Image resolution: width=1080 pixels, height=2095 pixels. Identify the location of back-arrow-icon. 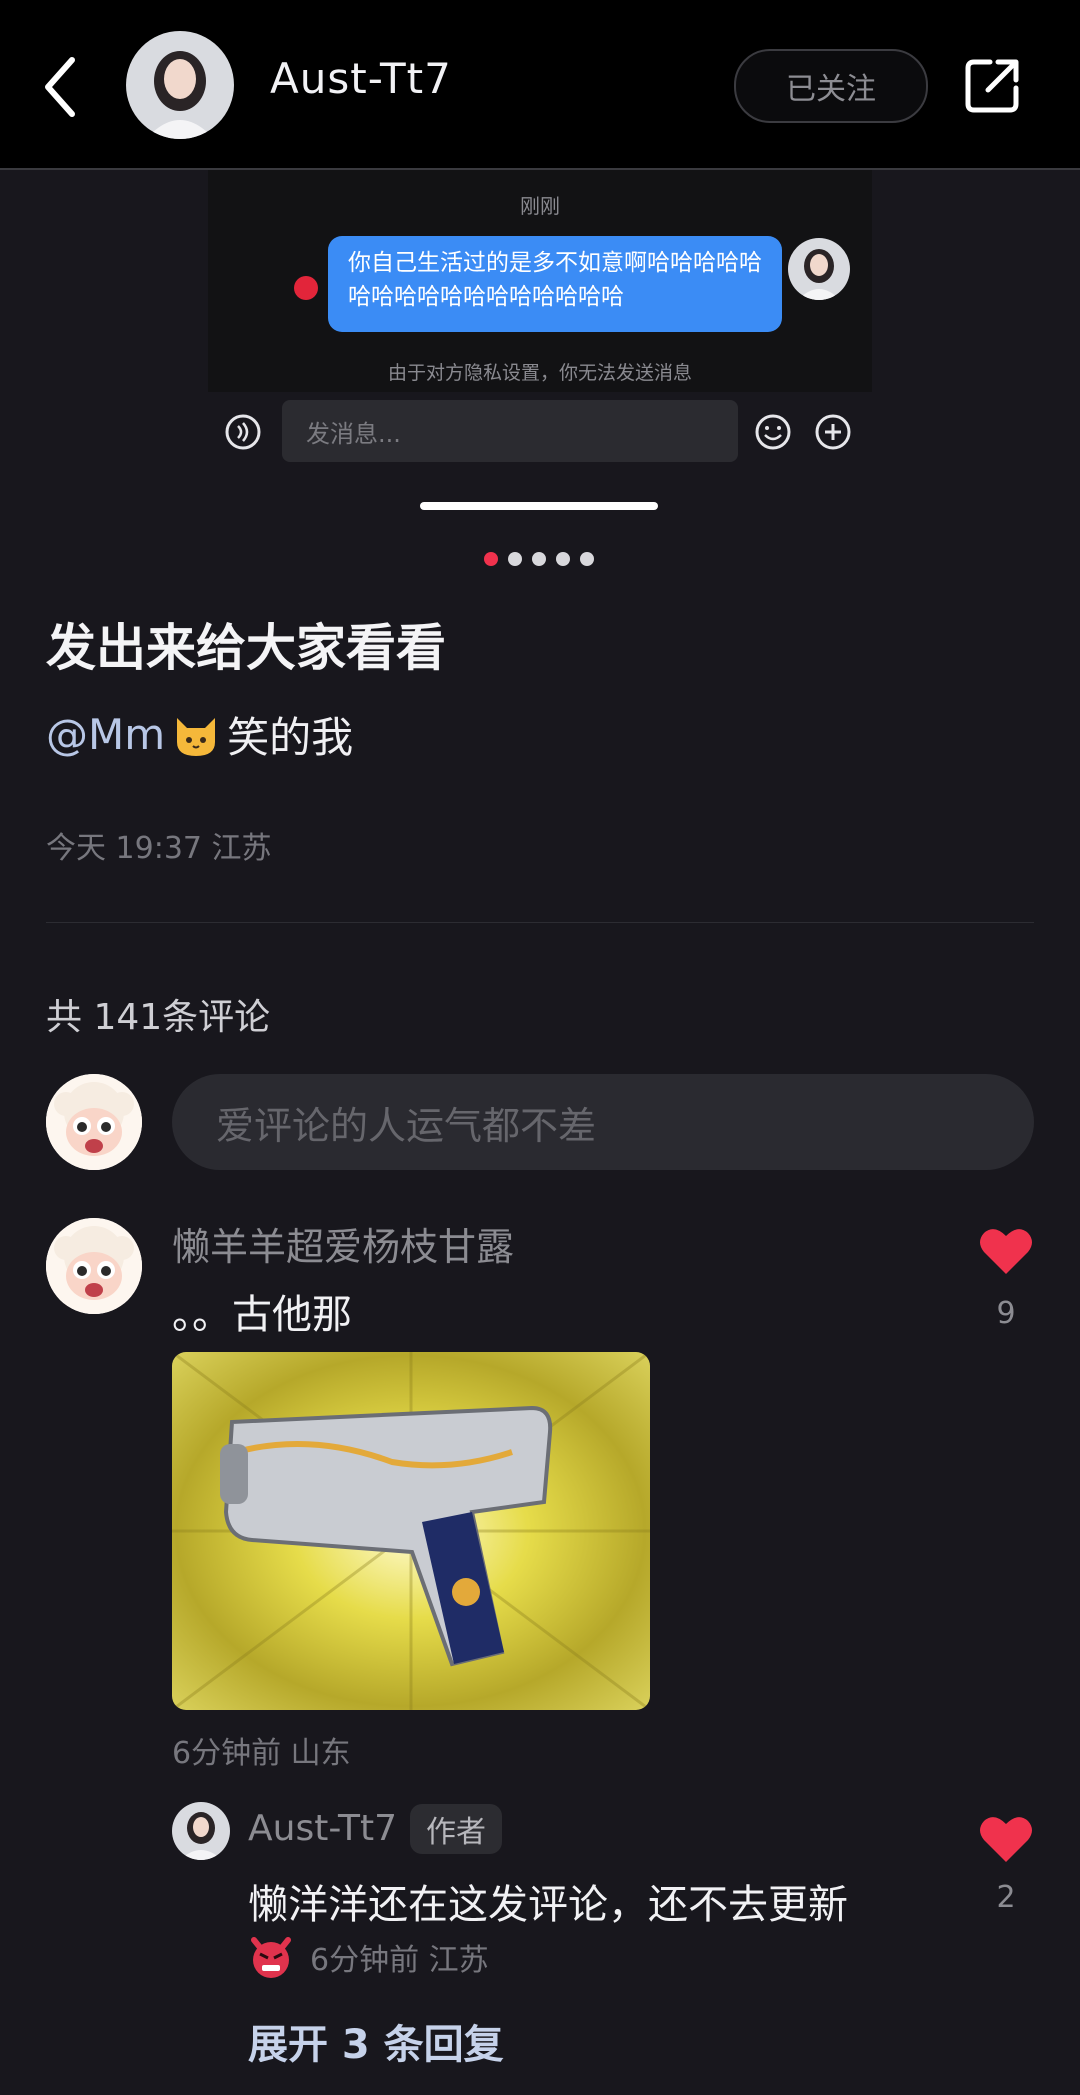
(63, 87).